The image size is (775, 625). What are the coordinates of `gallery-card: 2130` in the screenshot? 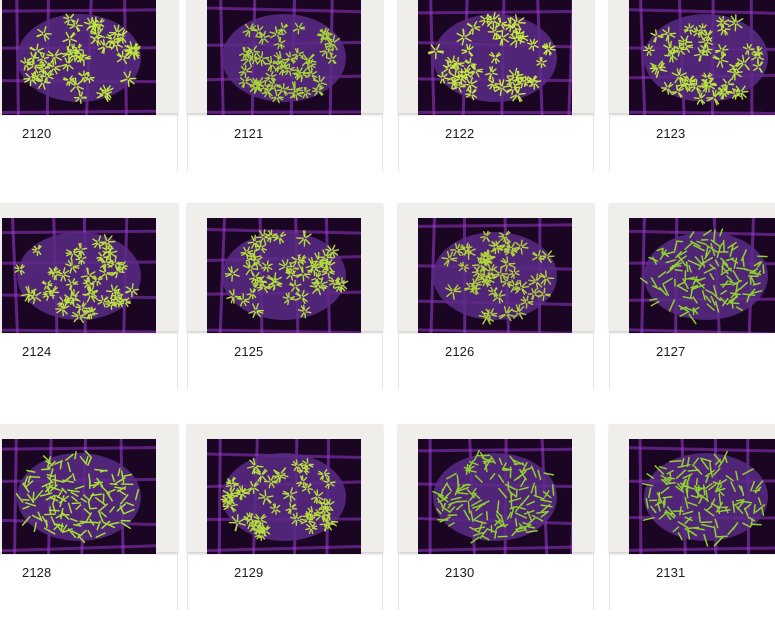 It's located at (496, 517).